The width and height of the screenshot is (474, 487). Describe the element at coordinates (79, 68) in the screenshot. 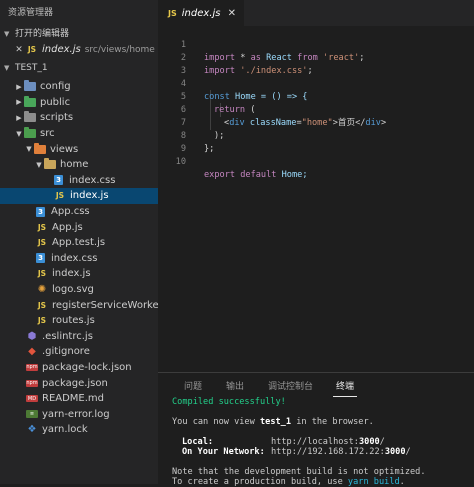

I see `project-section-header: ▼ TEST_1` at that location.